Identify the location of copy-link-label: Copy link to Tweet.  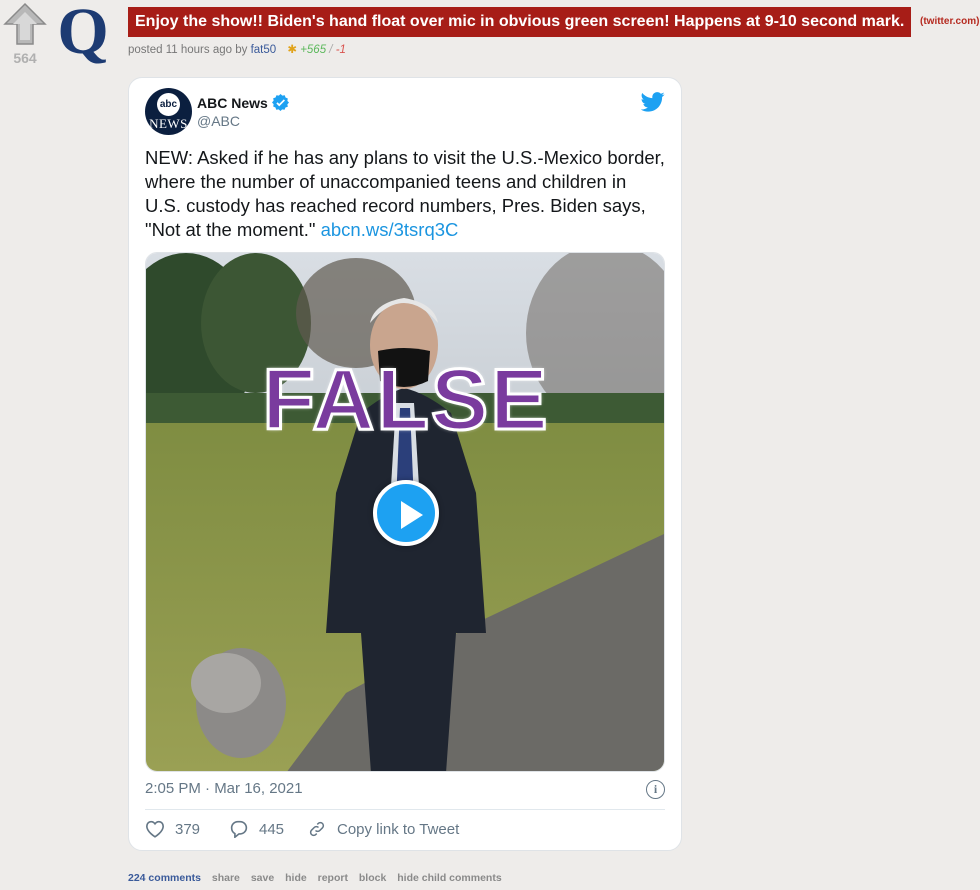
(398, 829).